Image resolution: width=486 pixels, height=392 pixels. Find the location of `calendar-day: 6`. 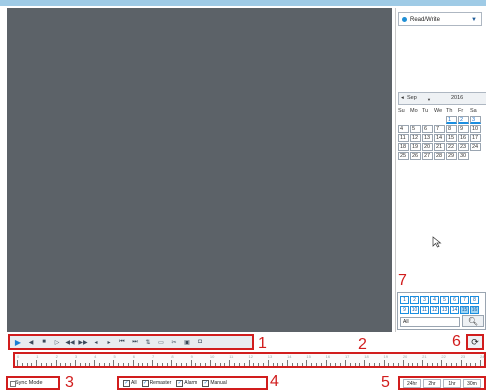

calendar-day: 6 is located at coordinates (427, 129).